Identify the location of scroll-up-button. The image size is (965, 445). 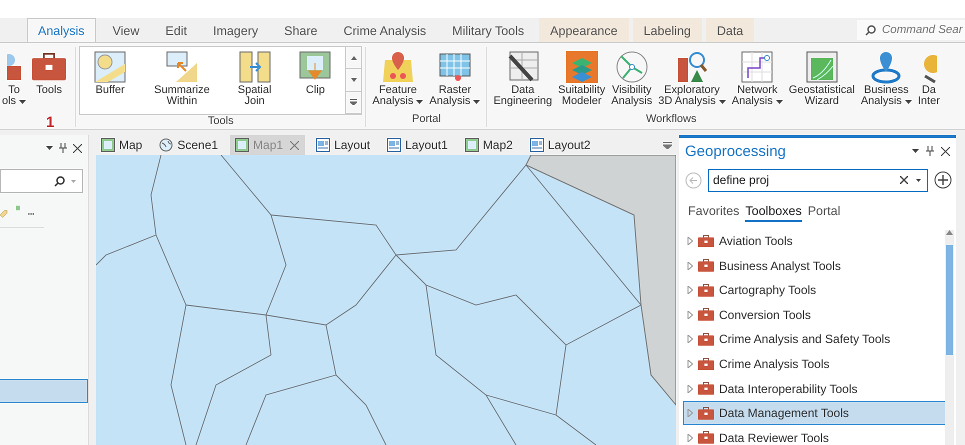
(354, 58).